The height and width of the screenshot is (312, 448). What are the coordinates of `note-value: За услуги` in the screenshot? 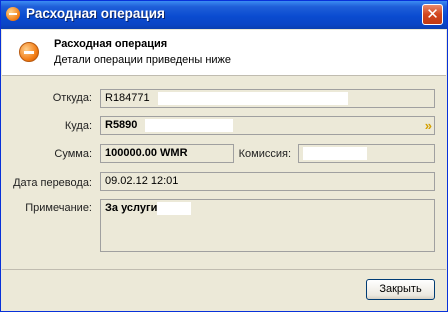 It's located at (131, 208).